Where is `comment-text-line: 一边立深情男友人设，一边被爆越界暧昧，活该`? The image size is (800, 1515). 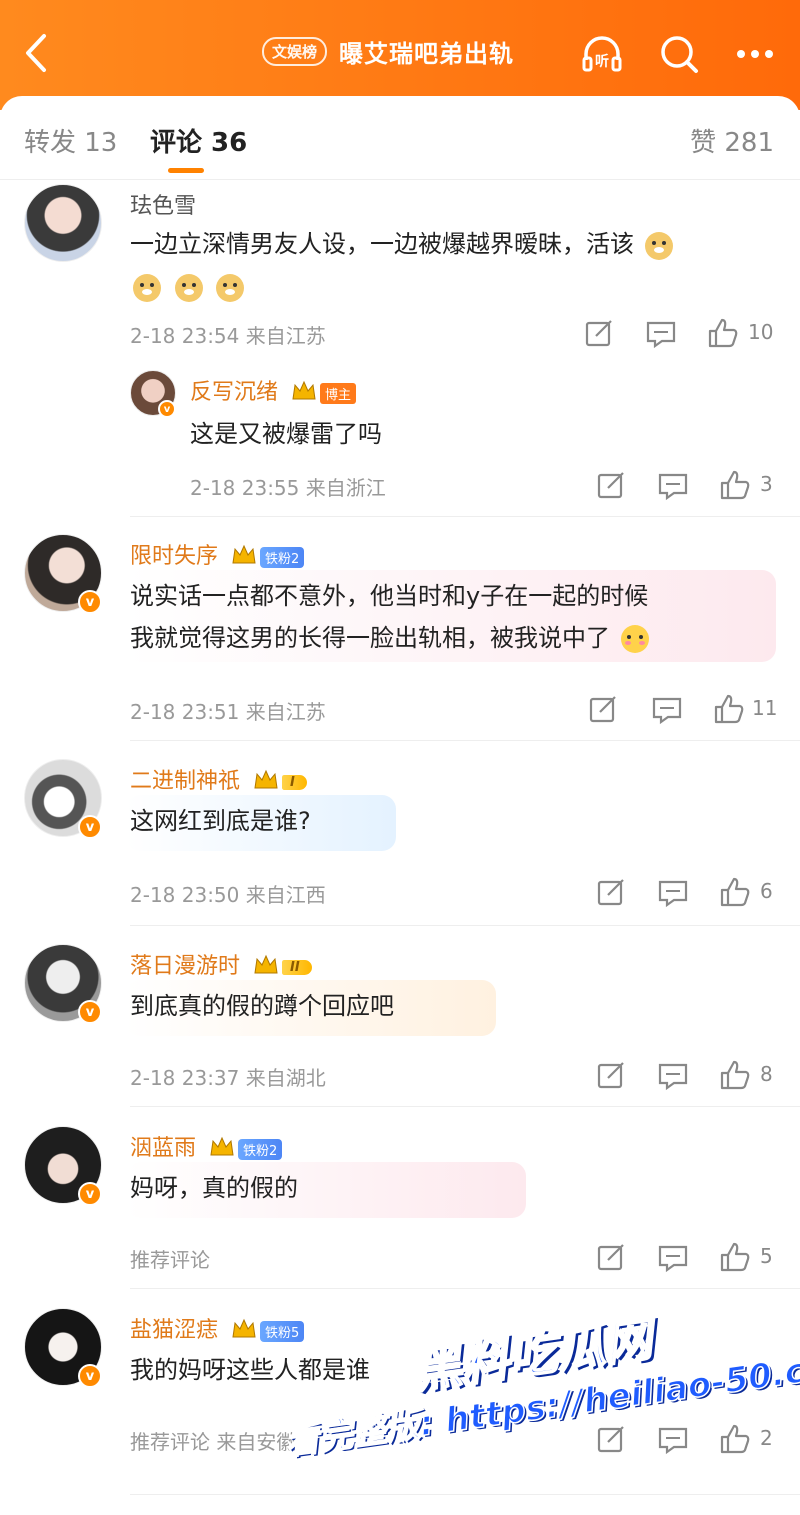 comment-text-line: 一边立深情男友人设，一边被爆越界暧昧，活该 is located at coordinates (382, 244).